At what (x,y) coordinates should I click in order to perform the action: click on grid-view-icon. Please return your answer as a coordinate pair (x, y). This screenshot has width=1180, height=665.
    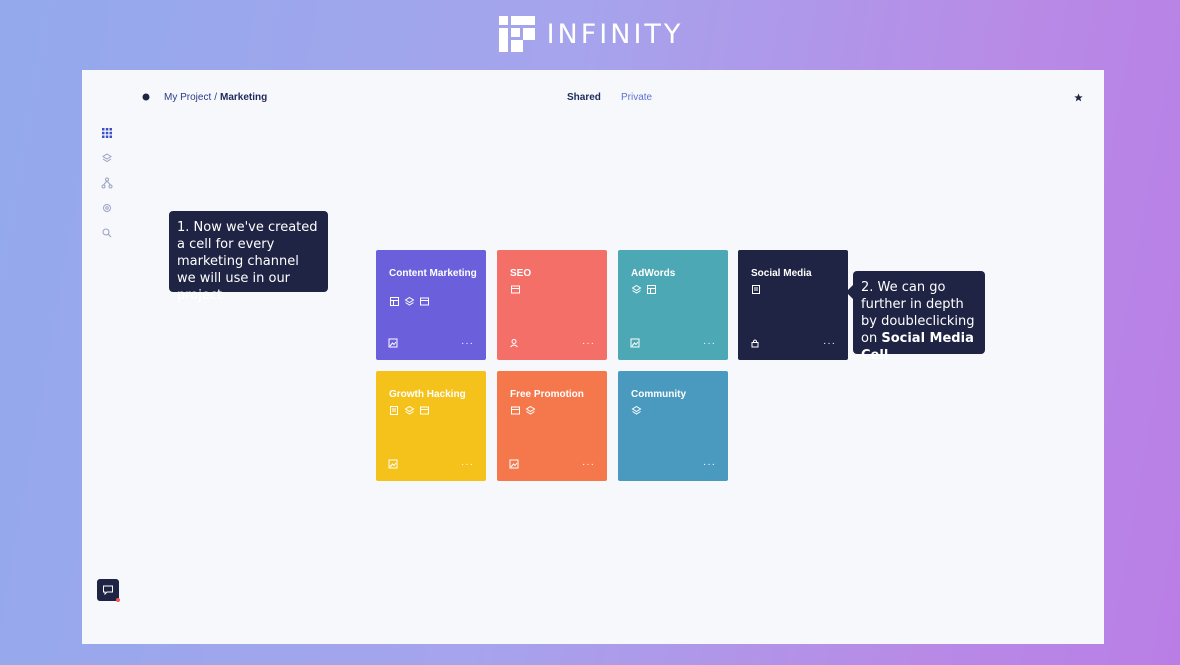
    Looking at the image, I should click on (107, 133).